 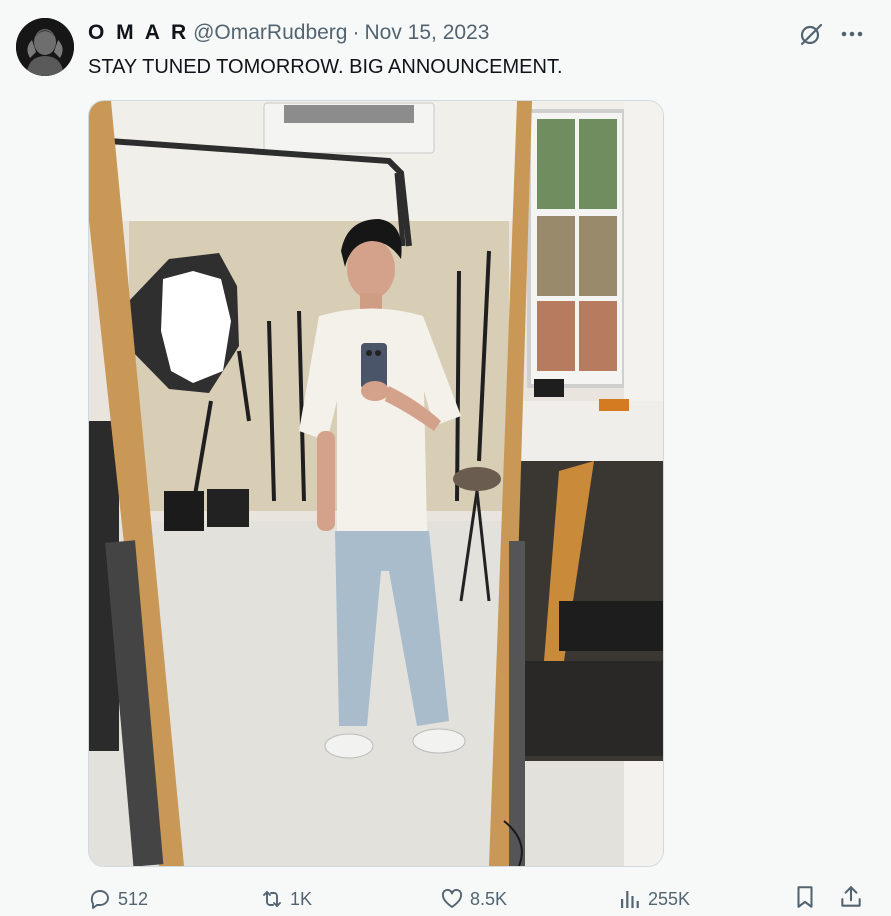 What do you see at coordinates (270, 33) in the screenshot?
I see `author-handle: @OmarRudberg` at bounding box center [270, 33].